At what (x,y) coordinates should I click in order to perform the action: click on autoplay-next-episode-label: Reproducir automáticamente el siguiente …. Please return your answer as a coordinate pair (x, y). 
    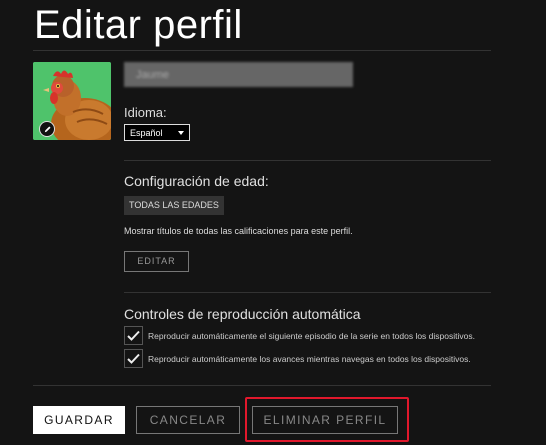
    Looking at the image, I should click on (311, 335).